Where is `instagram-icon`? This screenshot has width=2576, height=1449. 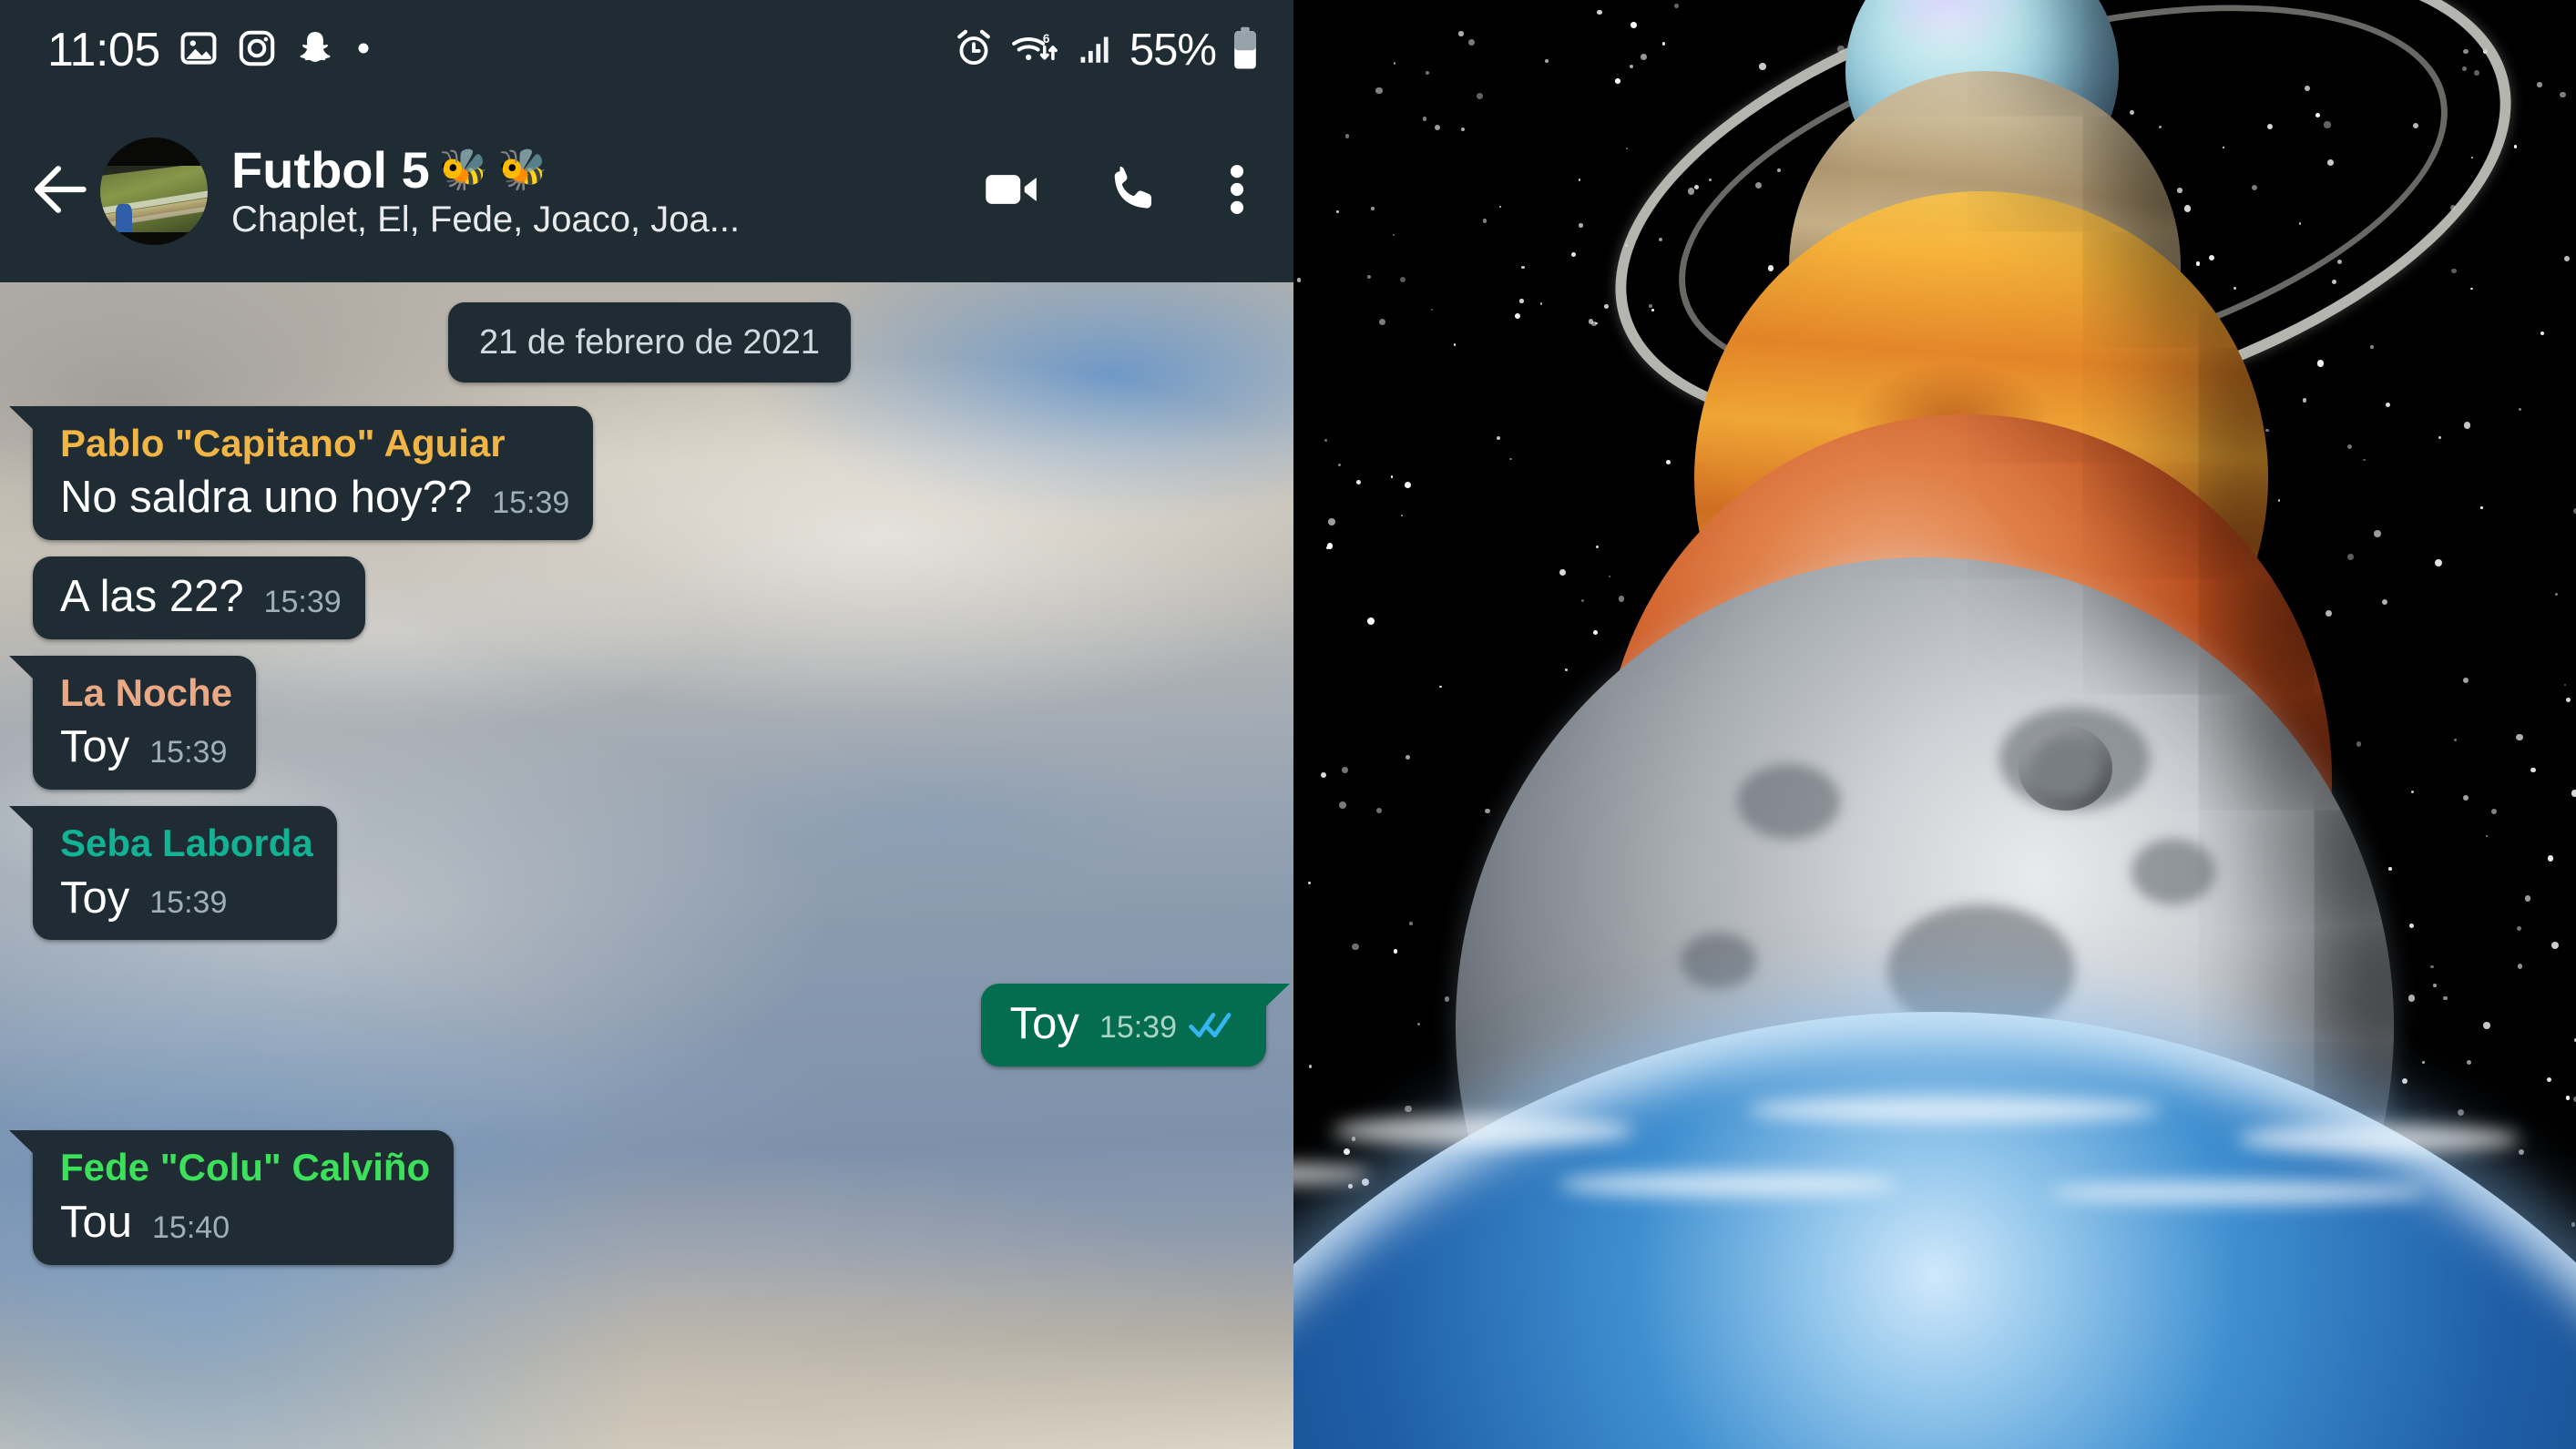 instagram-icon is located at coordinates (257, 50).